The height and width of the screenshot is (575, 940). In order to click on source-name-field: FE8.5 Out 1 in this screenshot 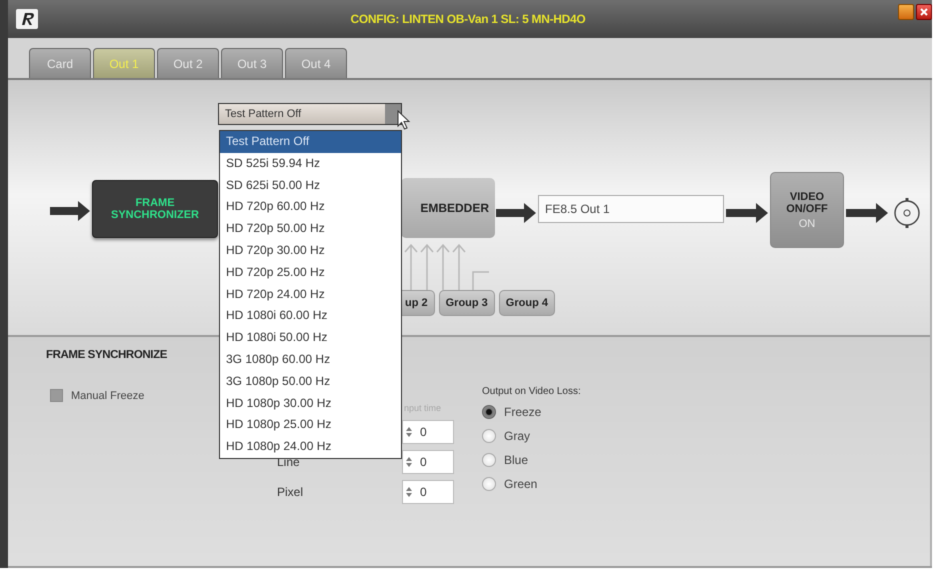, I will do `click(631, 209)`.